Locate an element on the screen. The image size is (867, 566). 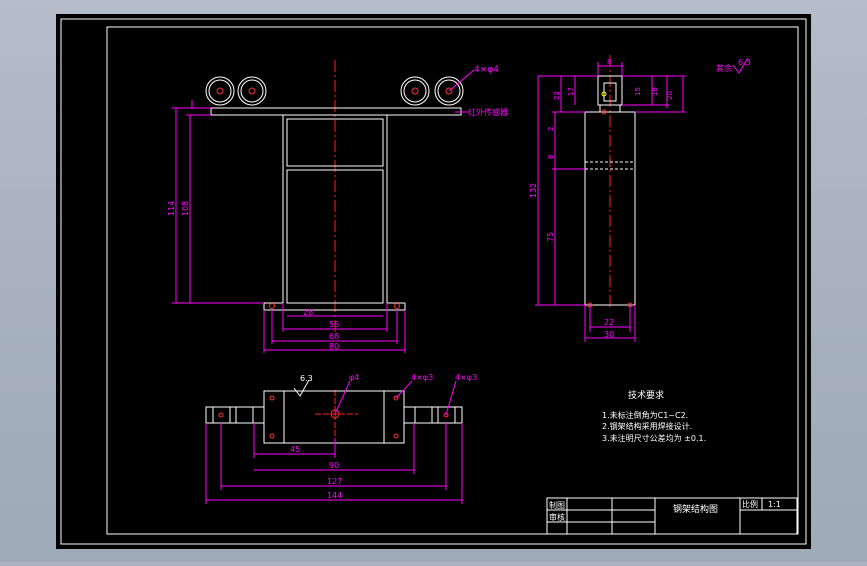
dim-22b: 22 is located at coordinates (609, 322).